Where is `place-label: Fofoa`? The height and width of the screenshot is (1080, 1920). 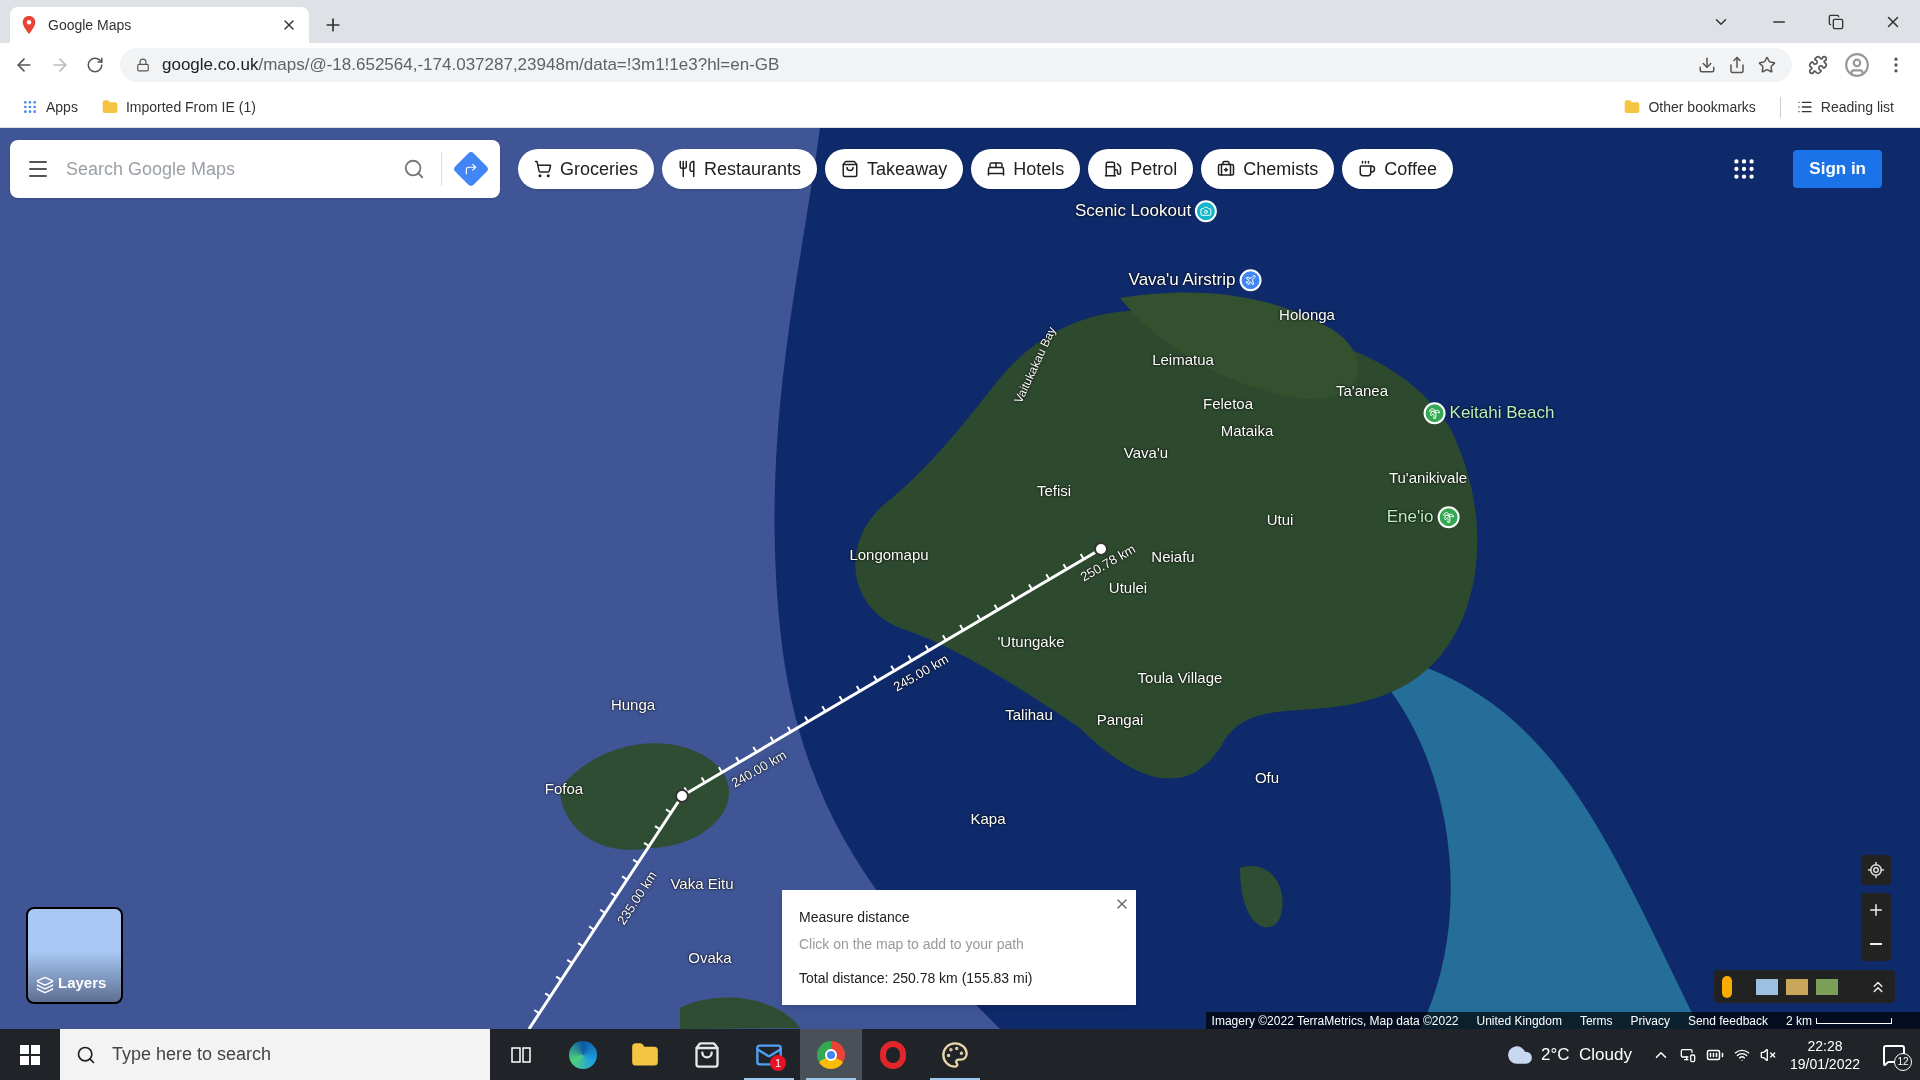 place-label: Fofoa is located at coordinates (564, 788).